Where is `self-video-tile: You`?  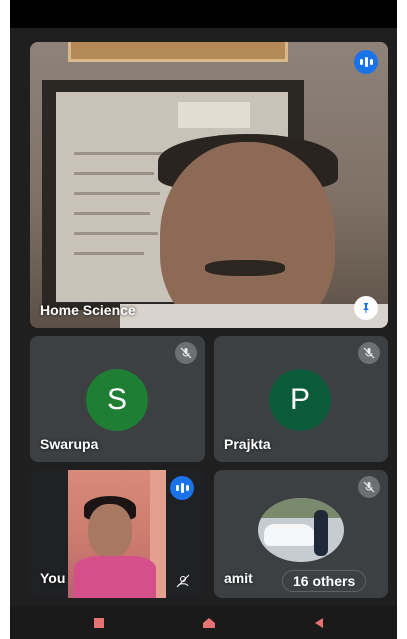 self-video-tile: You is located at coordinates (117, 534).